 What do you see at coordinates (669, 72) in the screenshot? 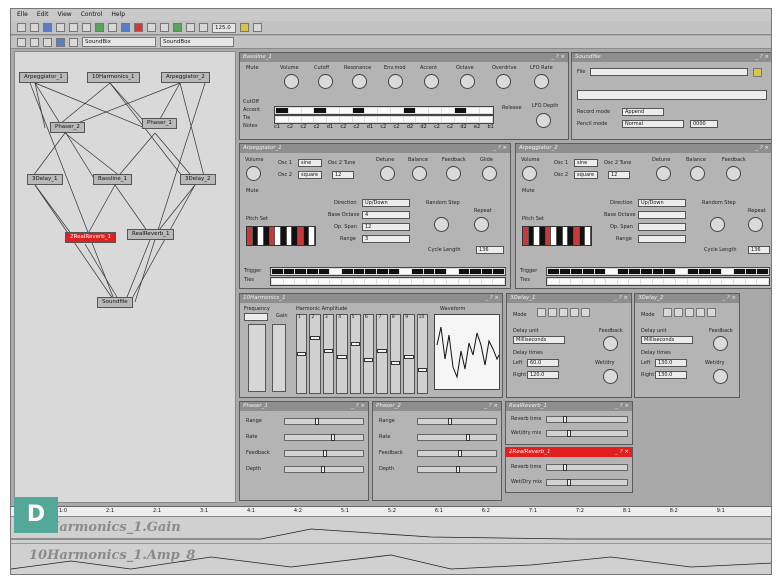
I see `file-field` at bounding box center [669, 72].